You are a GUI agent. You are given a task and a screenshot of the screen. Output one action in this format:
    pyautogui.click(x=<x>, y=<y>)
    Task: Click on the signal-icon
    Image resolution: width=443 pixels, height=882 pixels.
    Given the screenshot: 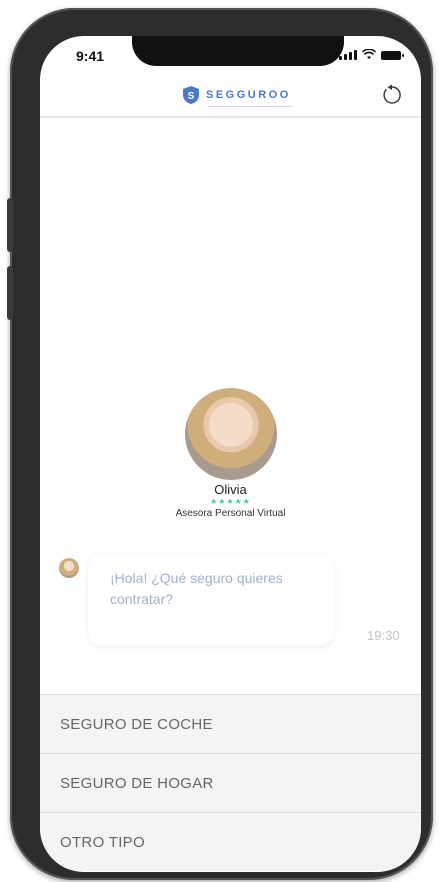 What is the action you would take?
    pyautogui.click(x=348, y=55)
    